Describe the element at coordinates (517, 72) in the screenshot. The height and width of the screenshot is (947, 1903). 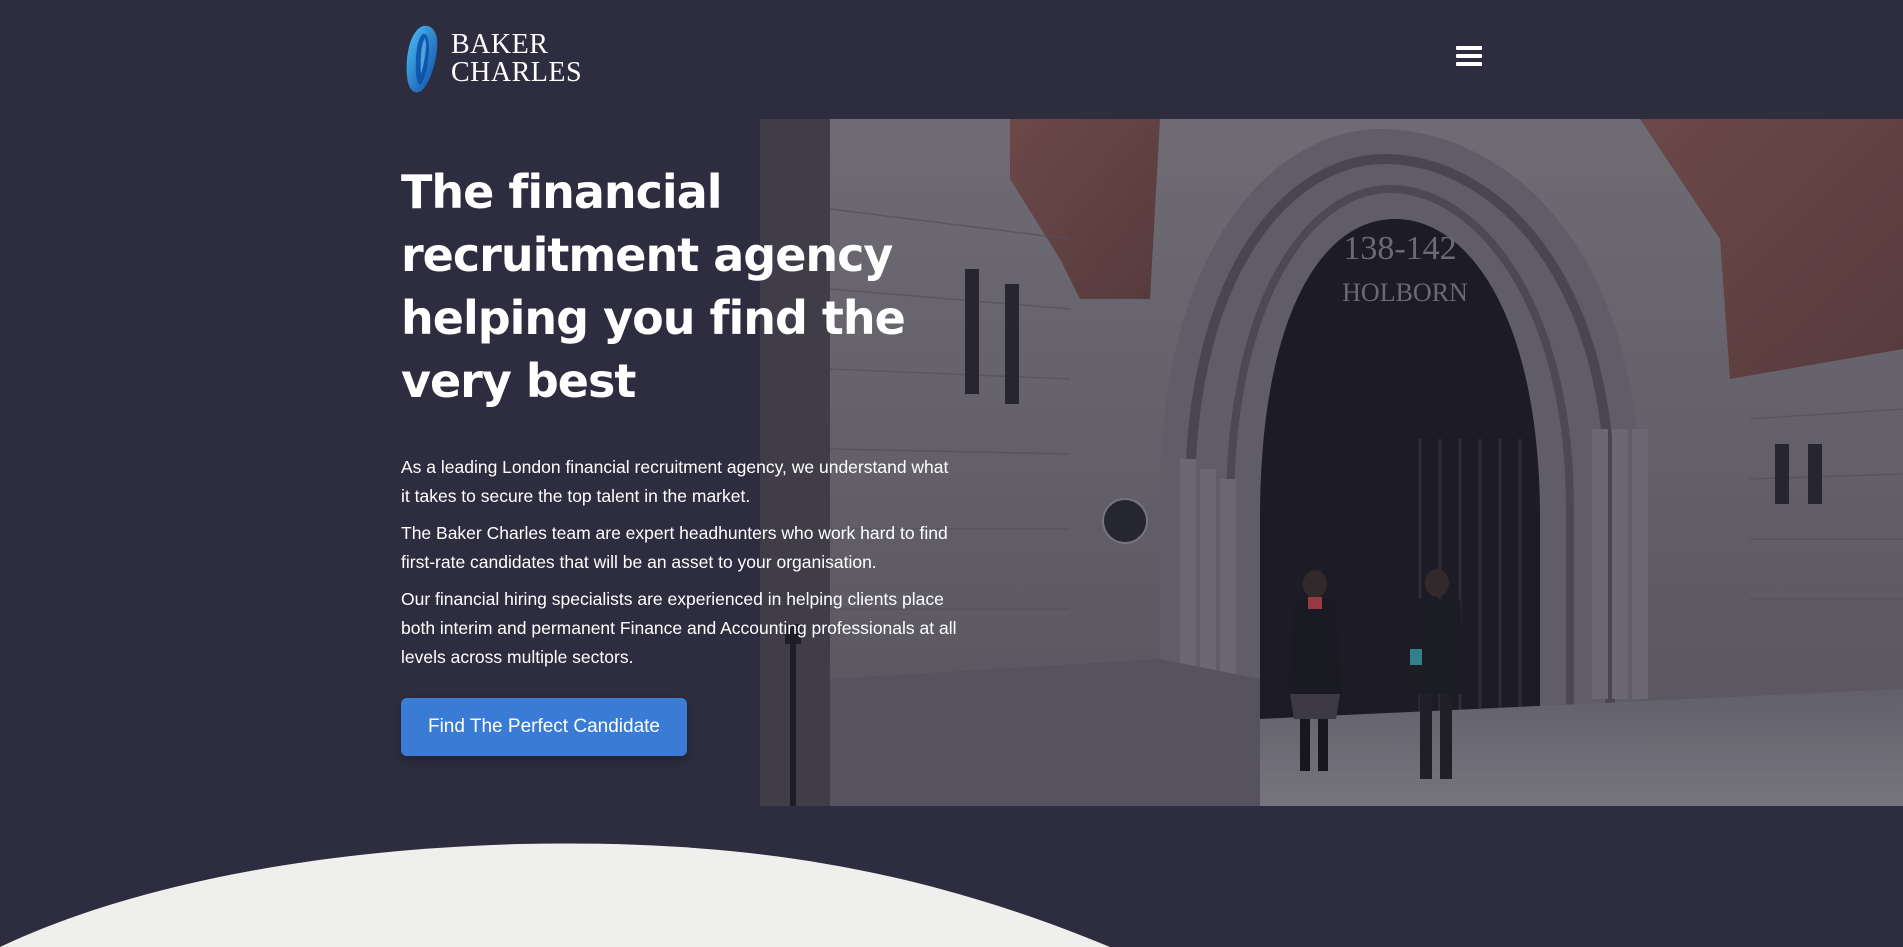
I see `brand-name-line2: CHARLES` at that location.